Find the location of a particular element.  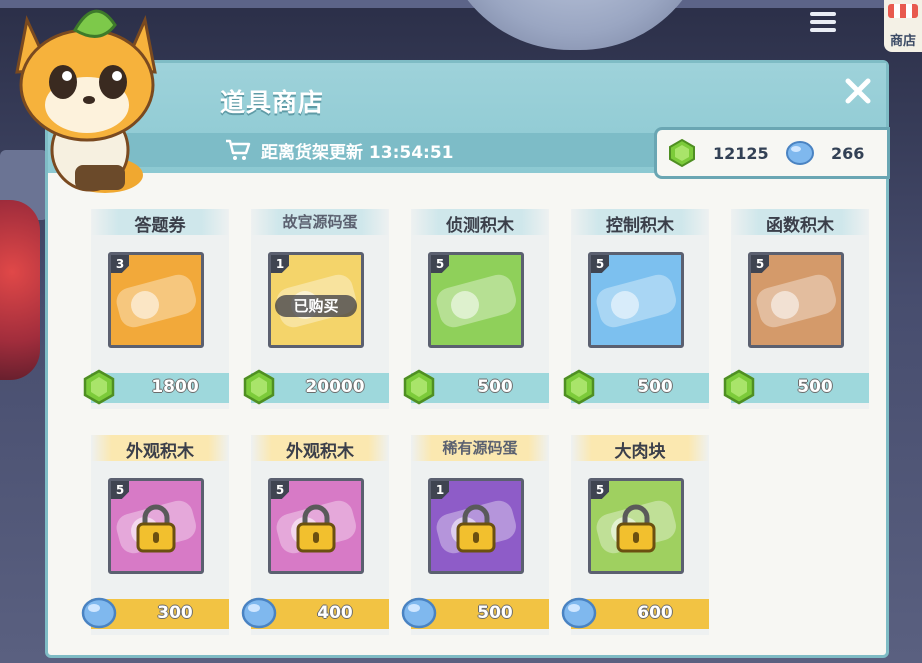

item-image-frame: 1 已购买 is located at coordinates (316, 300).